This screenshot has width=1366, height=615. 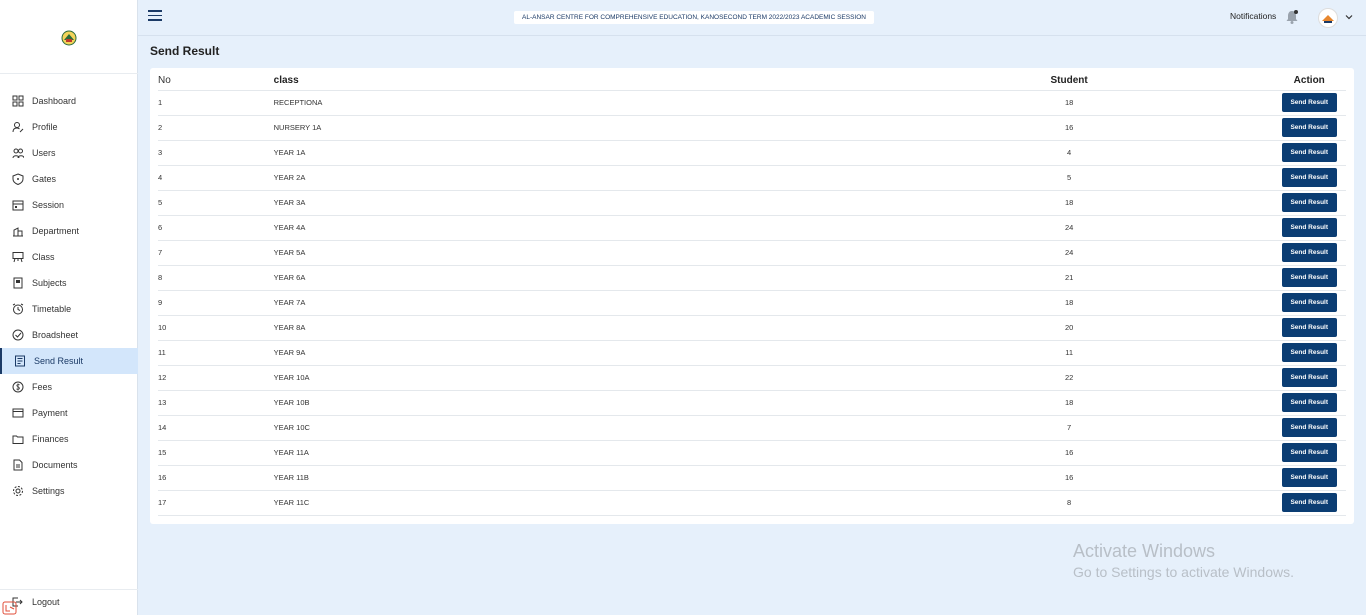 What do you see at coordinates (565, 153) in the screenshot?
I see `row-class: YEAR 1A` at bounding box center [565, 153].